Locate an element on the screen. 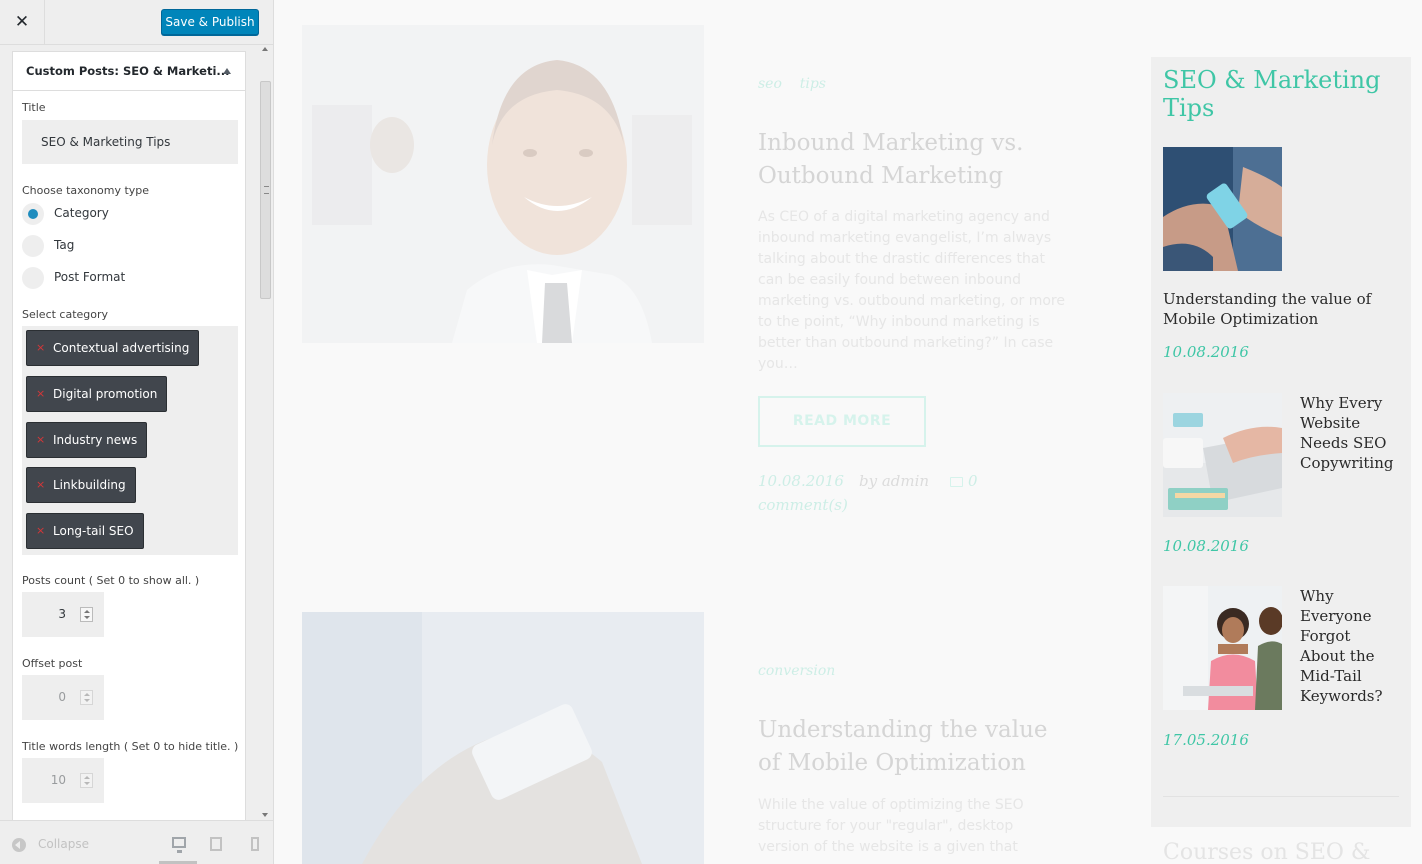 This screenshot has height=864, width=1422. post-author: by admin is located at coordinates (894, 481).